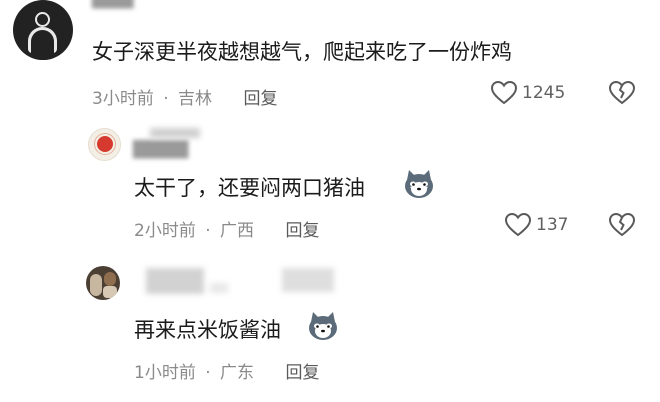 The height and width of the screenshot is (402, 660). I want to click on comment-text: 女子深更半夜越想越气，爬起来吃了一份炸鸡, so click(302, 52).